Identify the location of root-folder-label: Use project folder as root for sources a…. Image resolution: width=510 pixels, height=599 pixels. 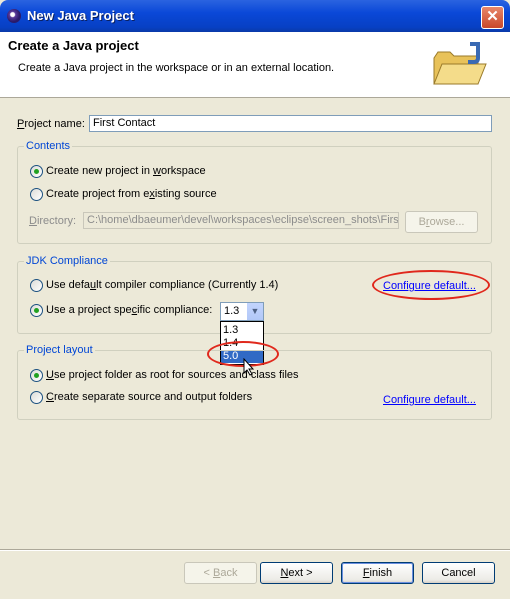
(172, 375).